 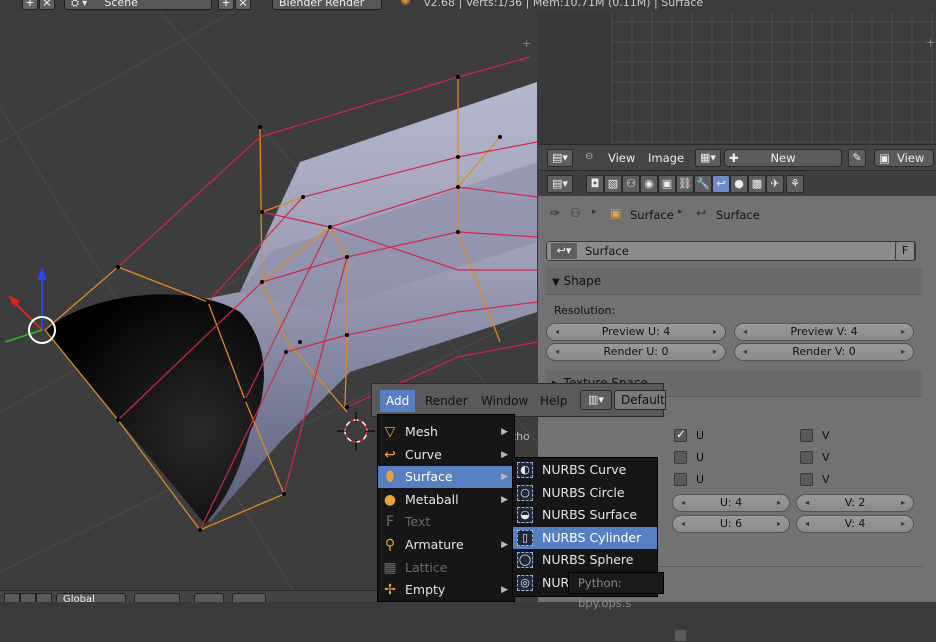 I want to click on scene-context-icon: ⚇, so click(x=575, y=213).